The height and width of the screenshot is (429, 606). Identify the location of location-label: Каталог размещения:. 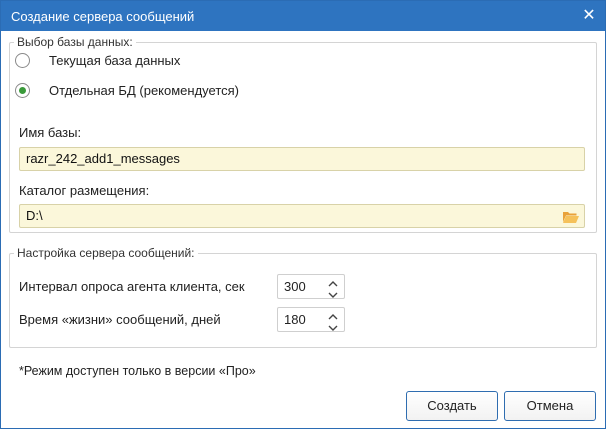
(84, 190).